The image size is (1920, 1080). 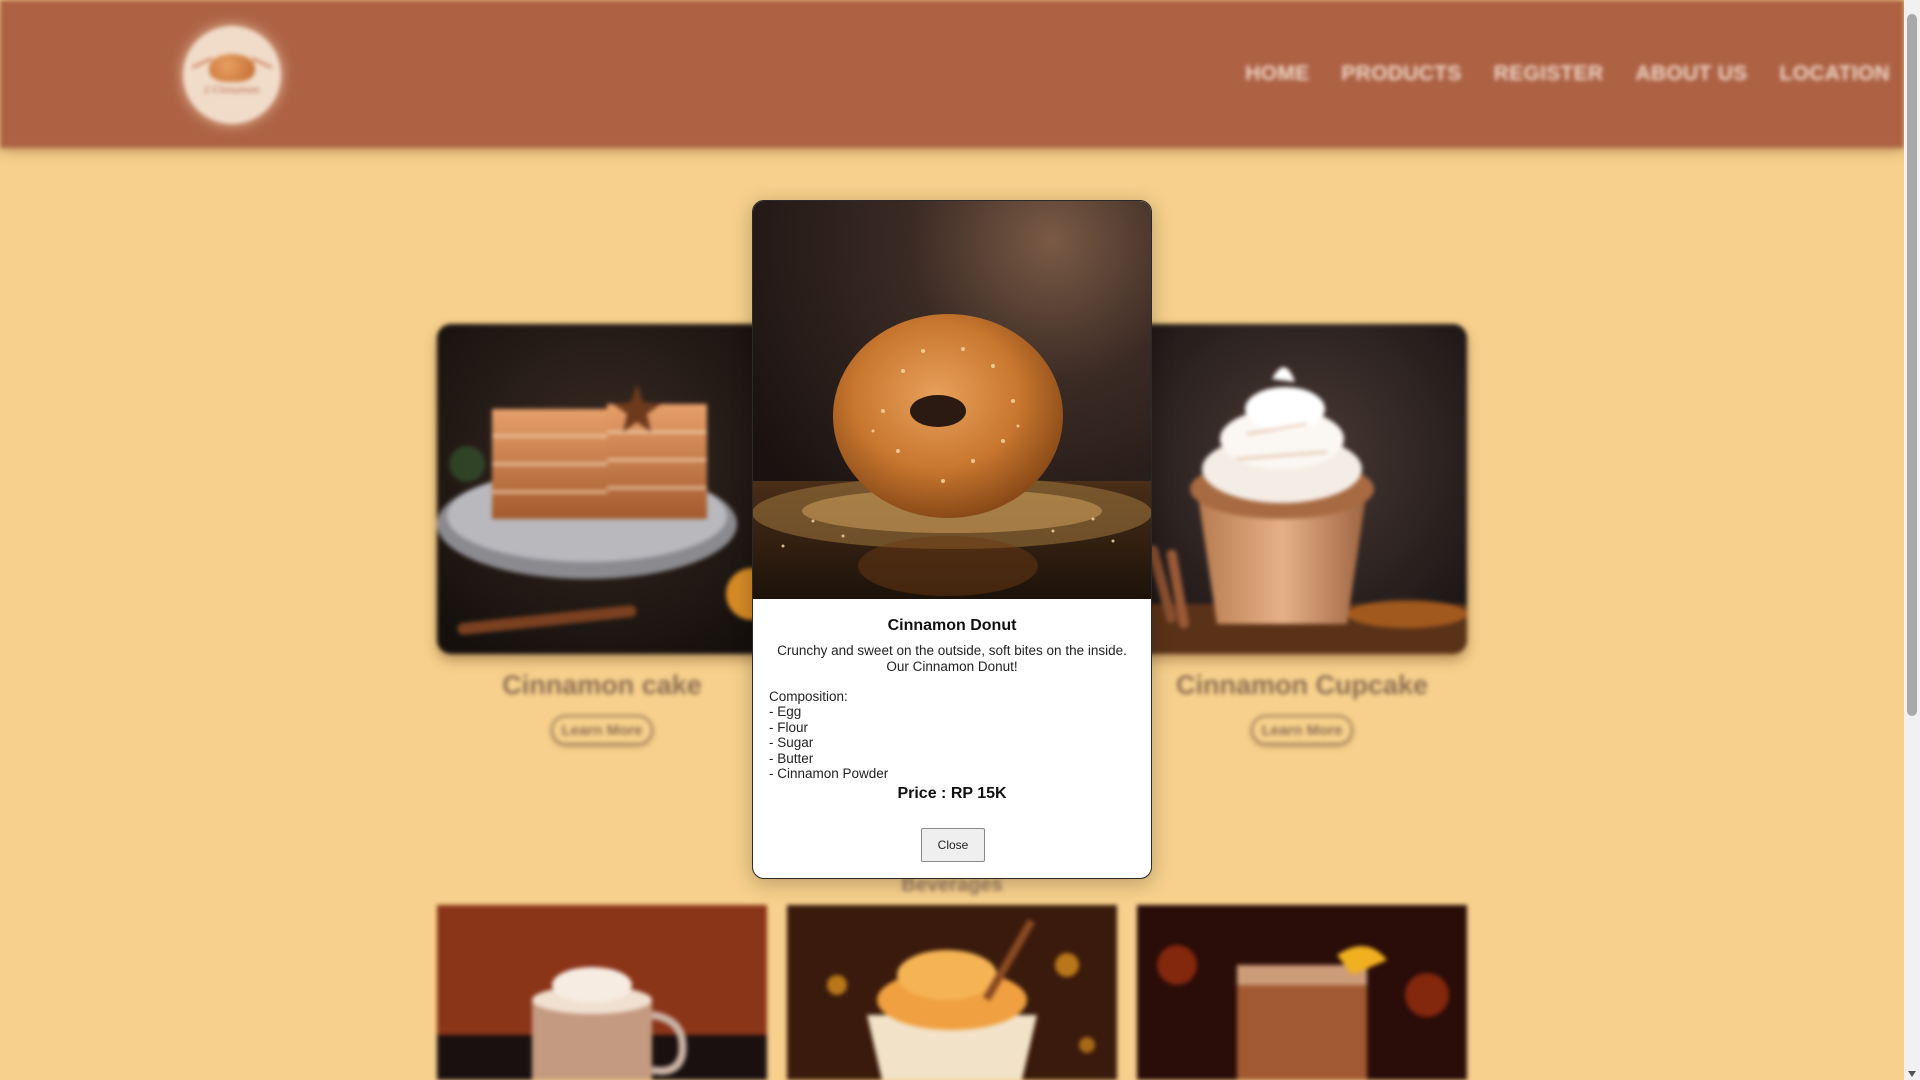 I want to click on scroll-down-arrow-icon, so click(x=1912, y=1074).